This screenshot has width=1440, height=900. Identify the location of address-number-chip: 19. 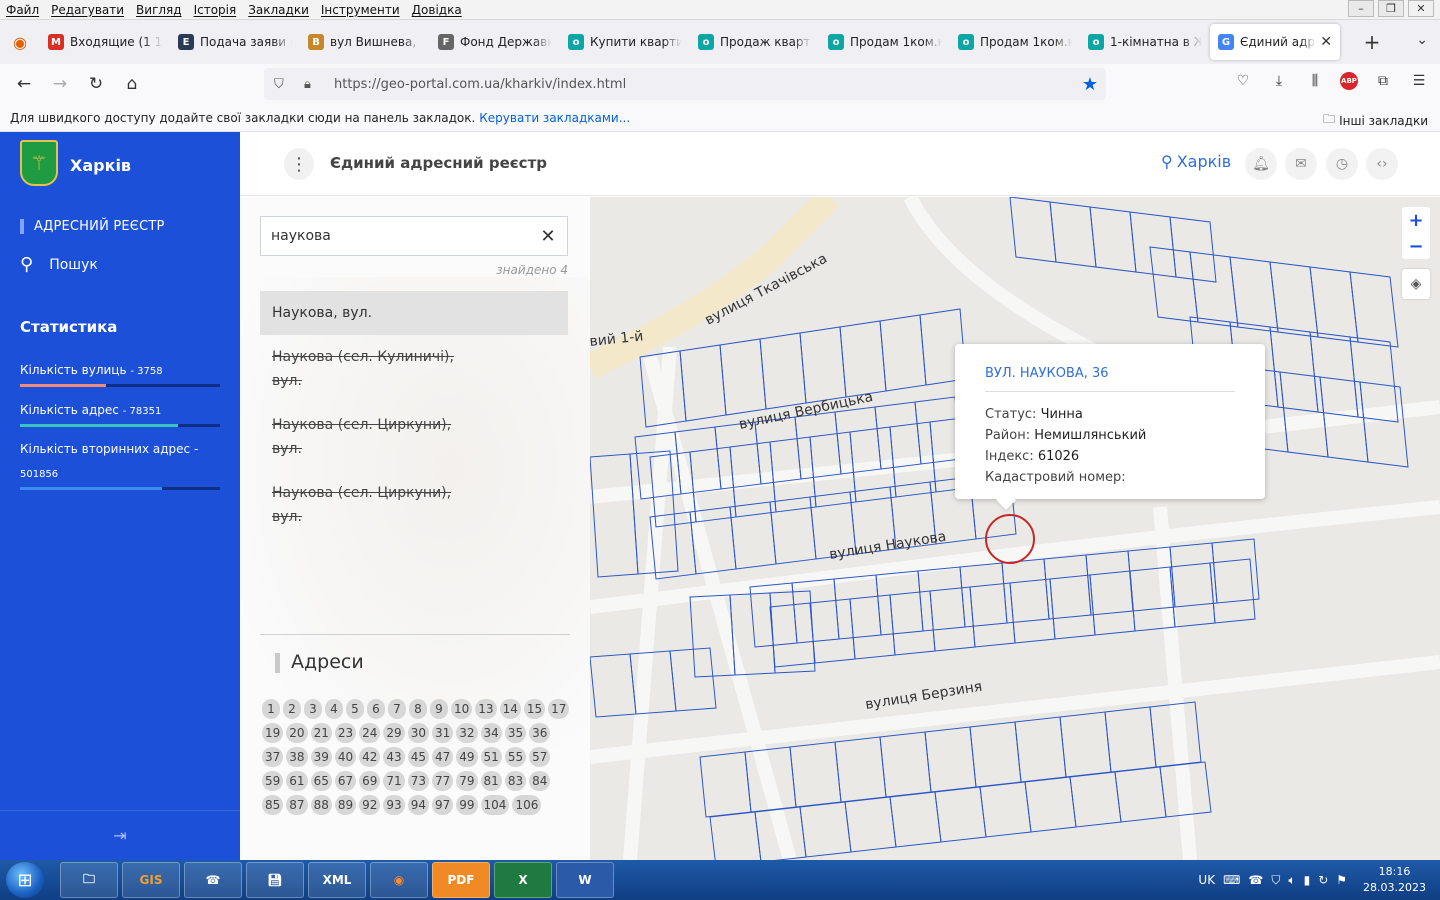
(273, 733).